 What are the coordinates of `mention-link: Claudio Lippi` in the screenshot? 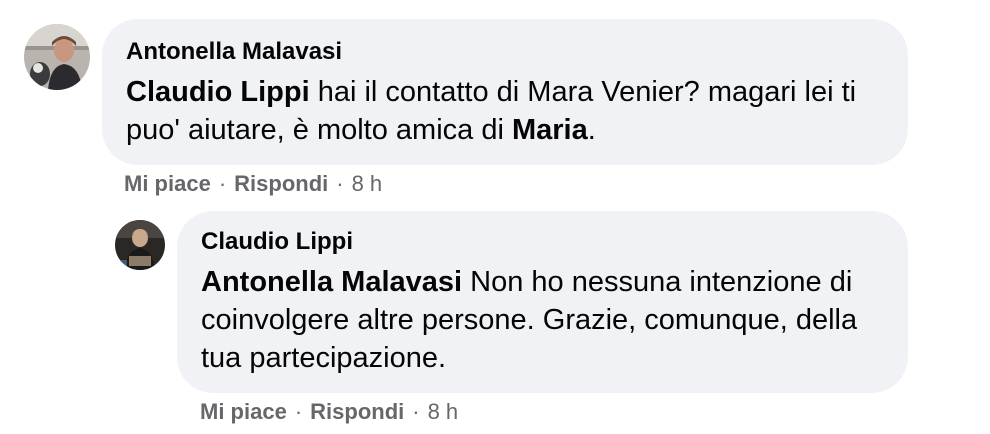 It's located at (218, 92).